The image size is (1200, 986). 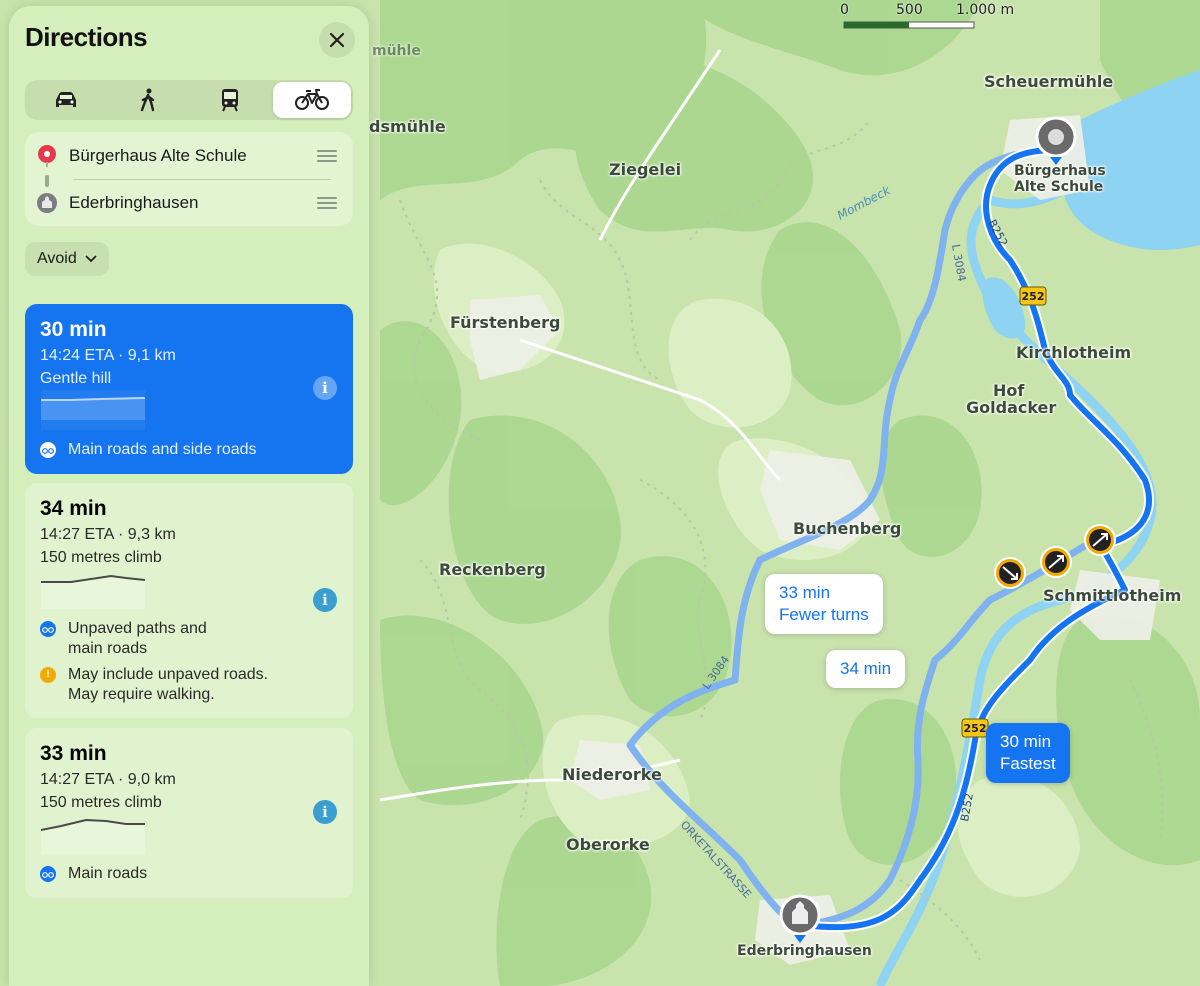 What do you see at coordinates (1028, 753) in the screenshot?
I see `route-callout-30min: 30 min Fastest` at bounding box center [1028, 753].